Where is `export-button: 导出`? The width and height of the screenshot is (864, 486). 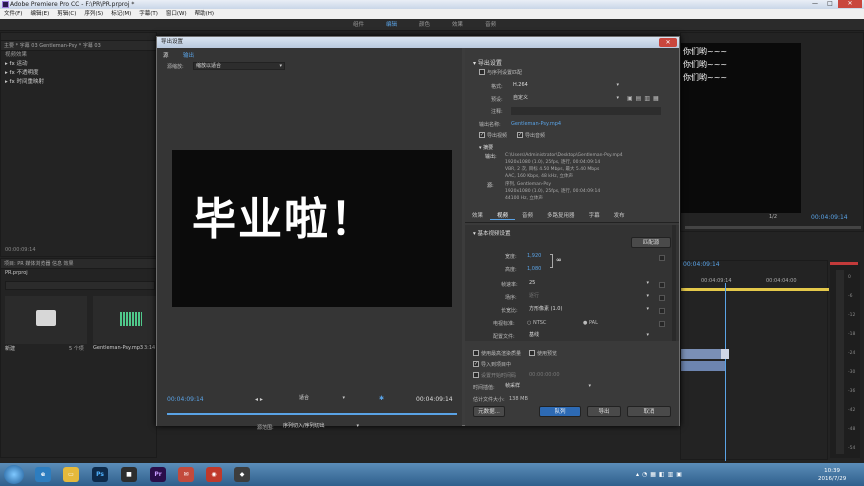 export-button: 导出 is located at coordinates (604, 411).